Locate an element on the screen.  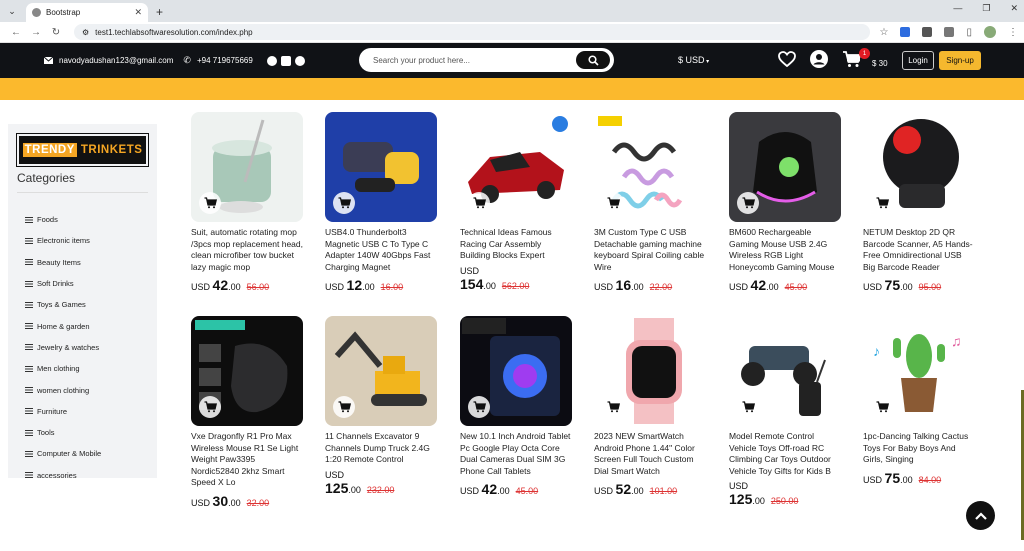
scroll-to-top-button is located at coordinates (980, 515).